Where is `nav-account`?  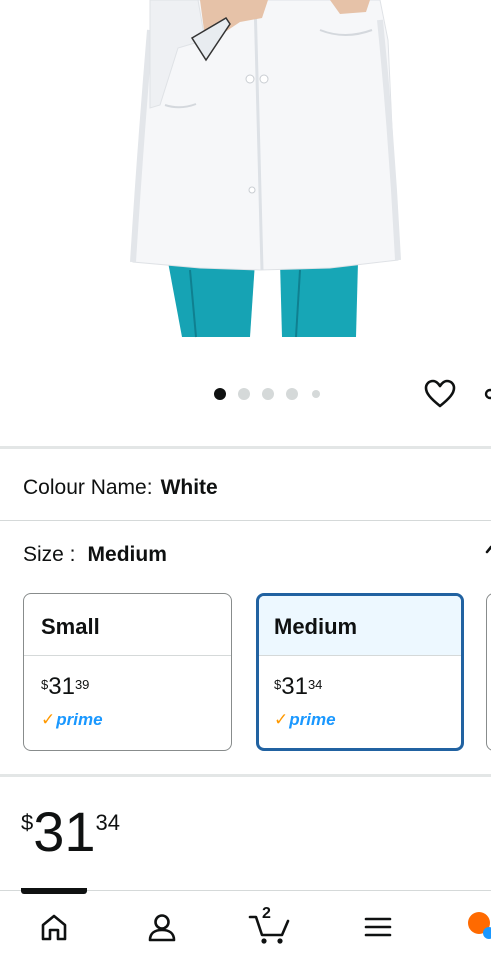
nav-account is located at coordinates (162, 927).